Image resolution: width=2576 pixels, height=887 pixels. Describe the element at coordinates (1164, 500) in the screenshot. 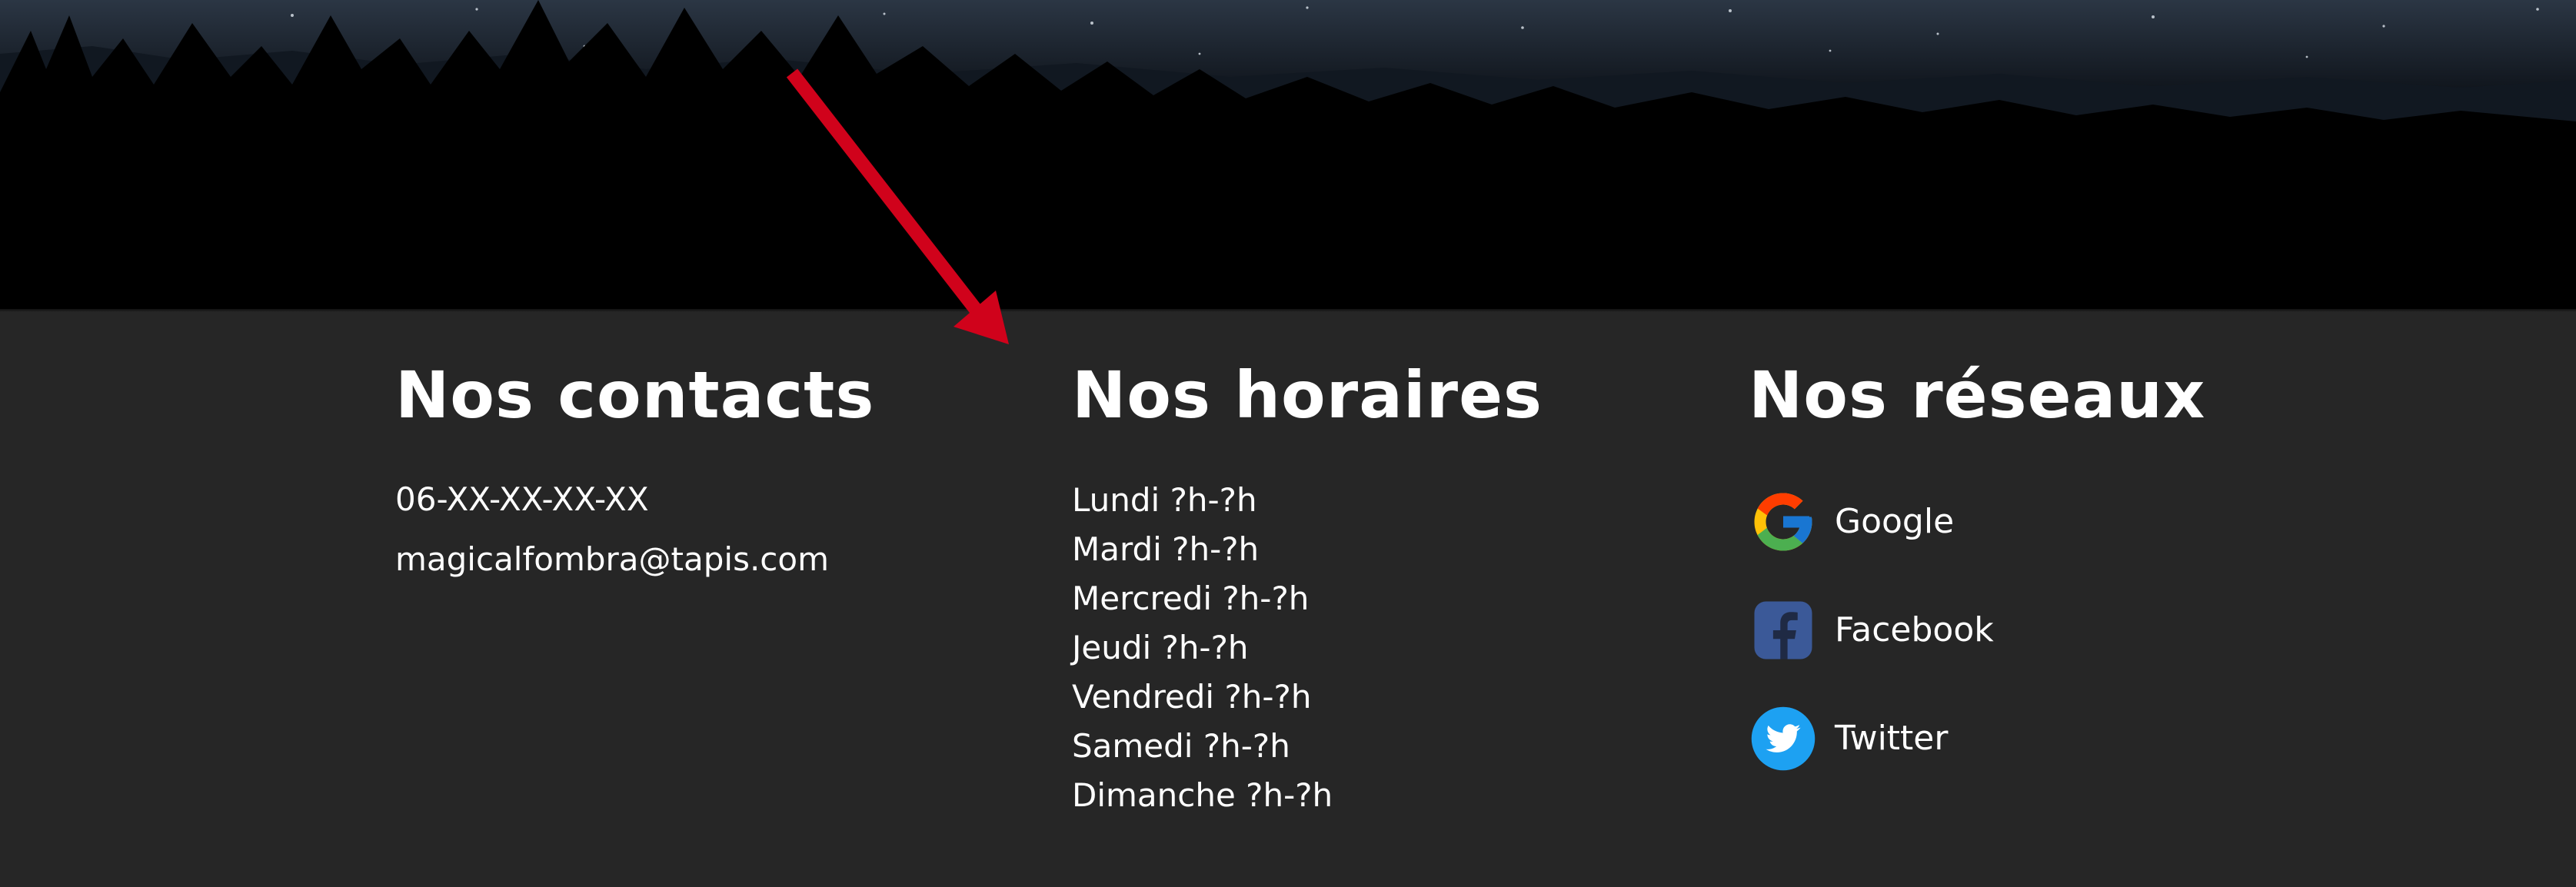

I see `hours-item-monday: Lundi ?h-?h` at that location.